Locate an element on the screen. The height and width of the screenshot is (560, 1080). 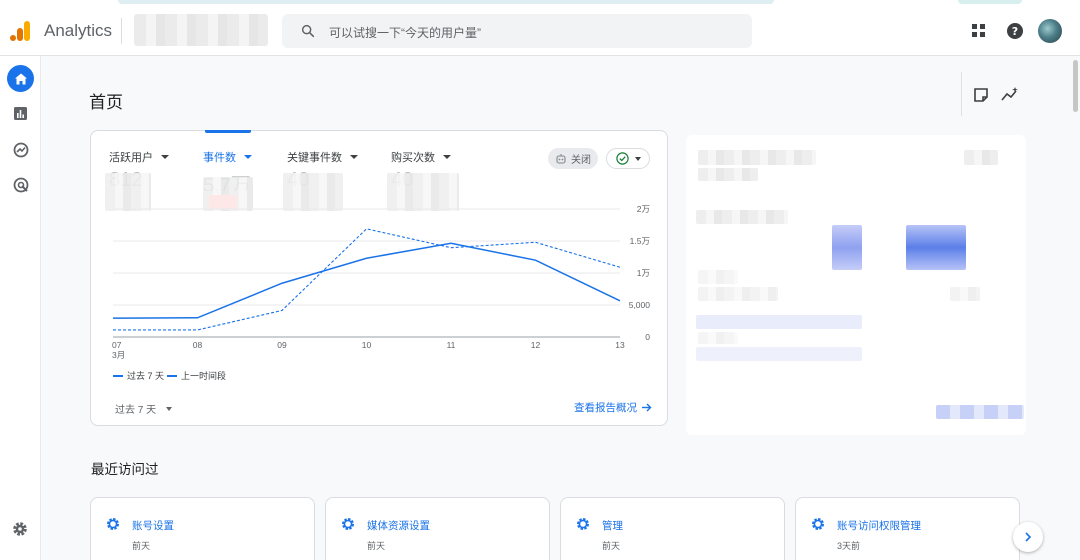
series-line-previous is located at coordinates (367, 279).